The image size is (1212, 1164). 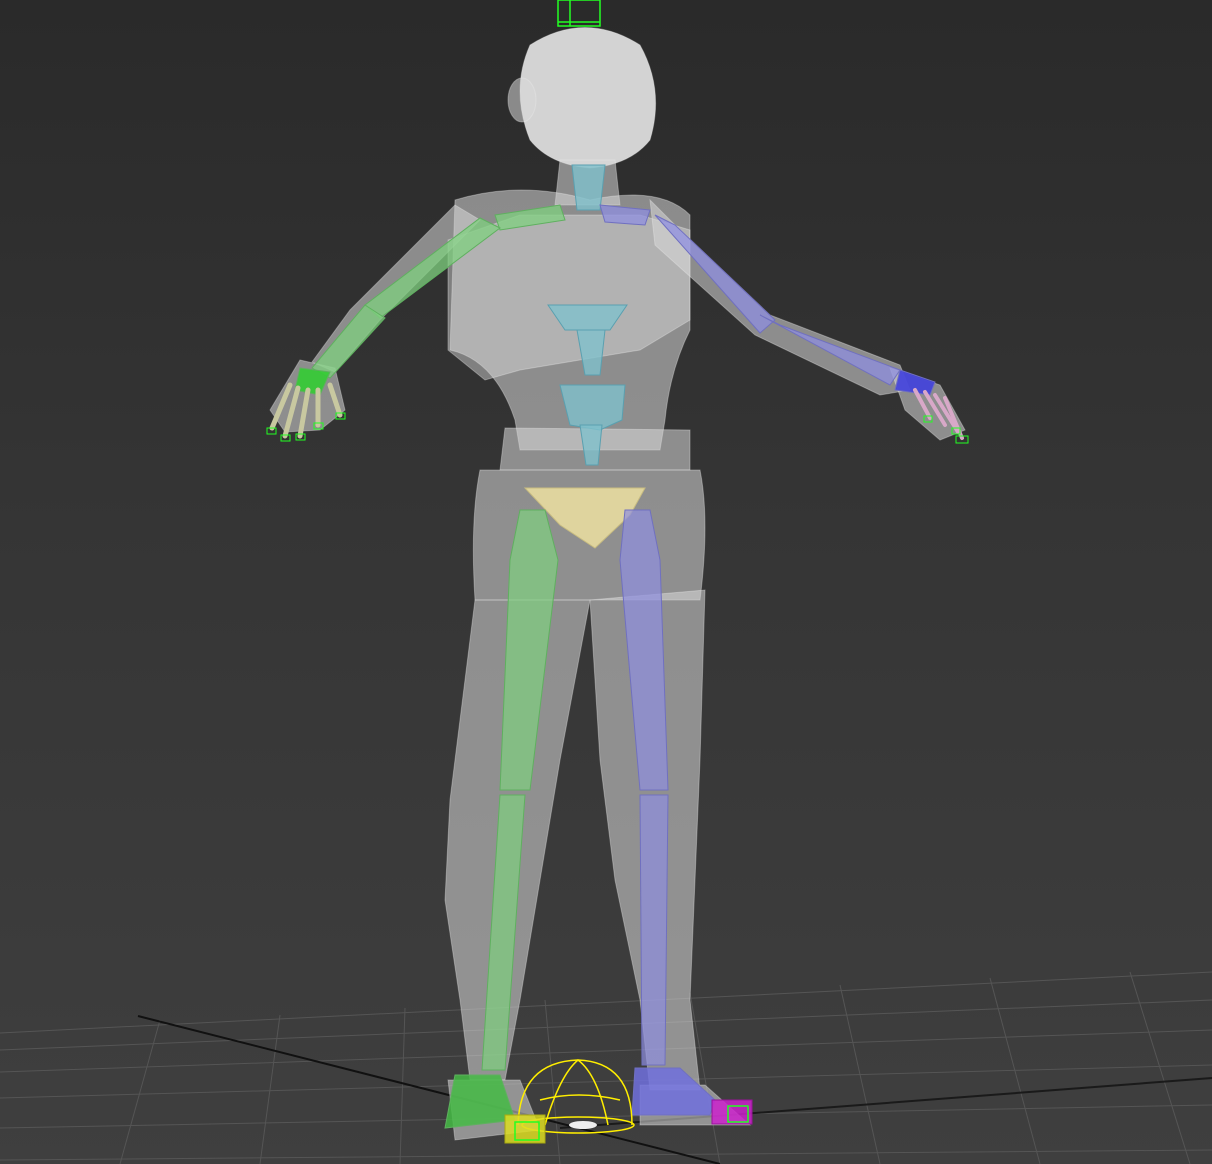 I want to click on left-foot-handle, so click(x=525, y=1129).